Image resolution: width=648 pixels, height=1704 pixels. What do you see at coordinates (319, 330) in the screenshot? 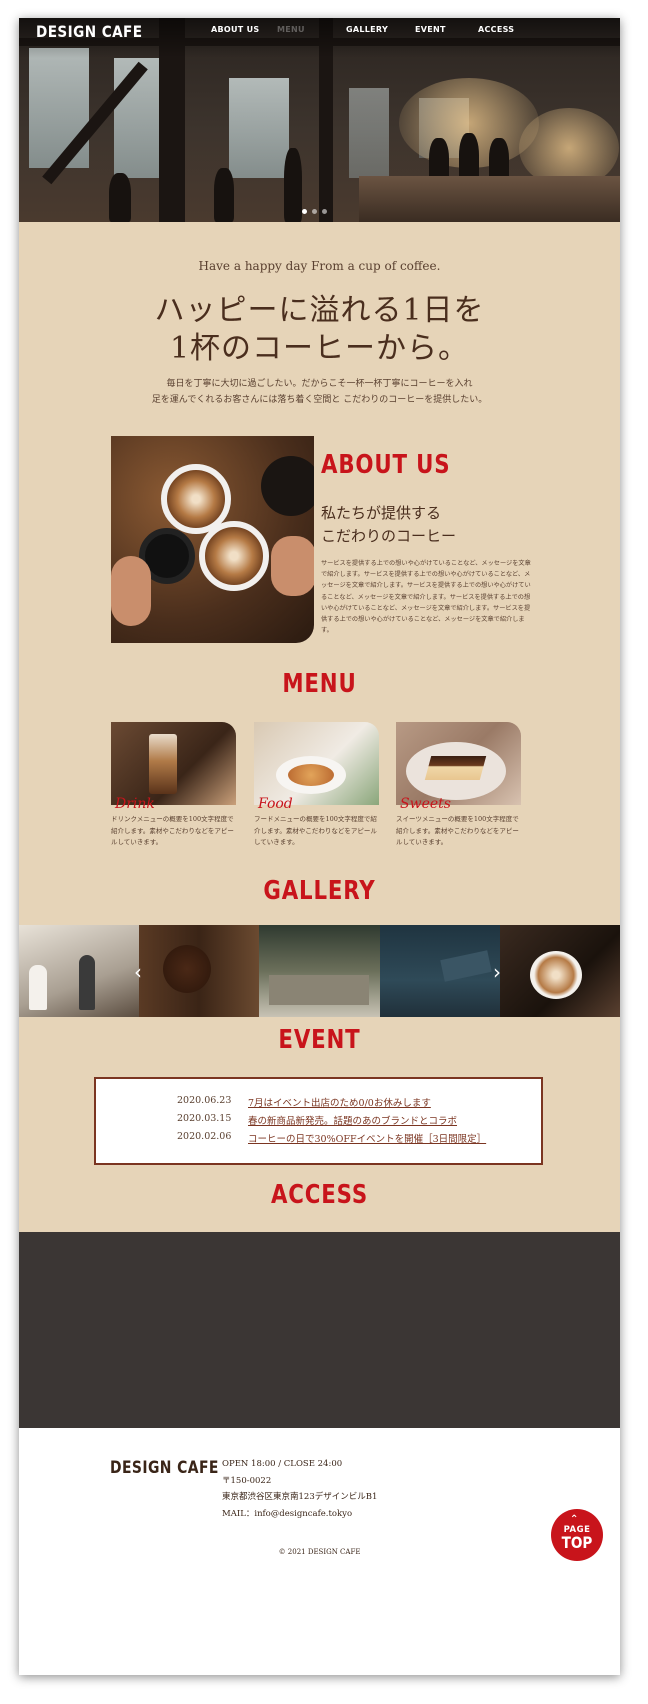
I see `intro-headline: ハッピーに溢れる1日を 1杯のコーヒーから。` at bounding box center [319, 330].